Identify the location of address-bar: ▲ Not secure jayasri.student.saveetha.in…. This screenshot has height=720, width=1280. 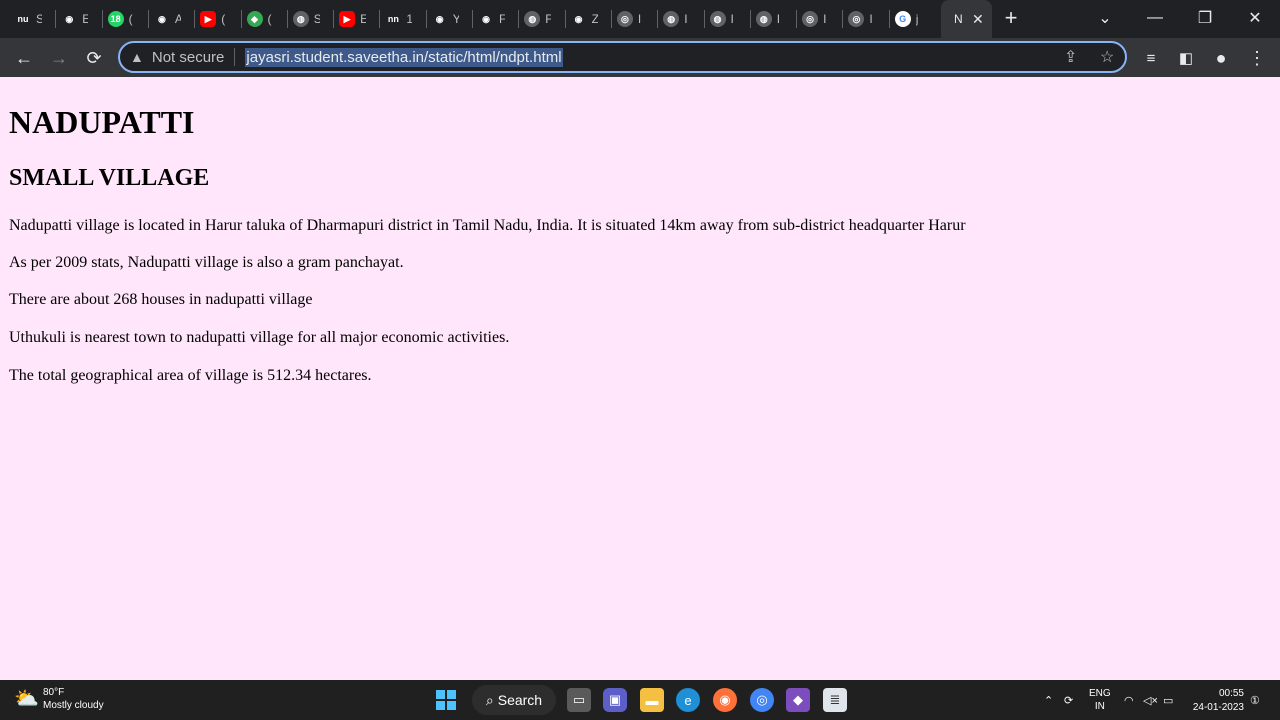
(622, 57).